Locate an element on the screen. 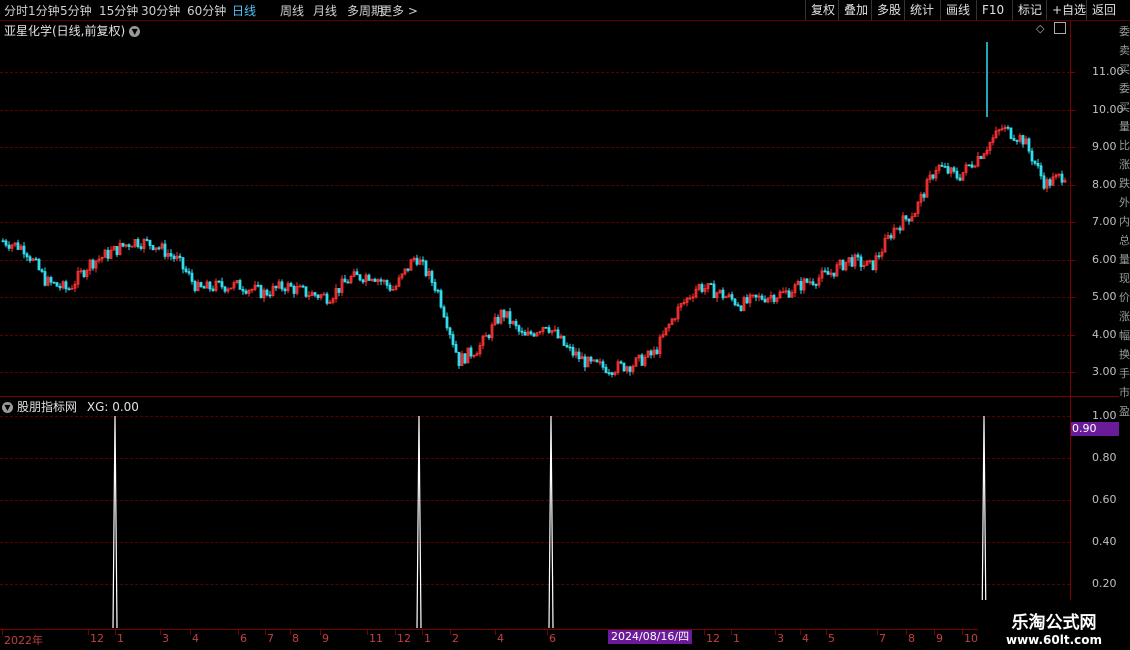 This screenshot has width=1130, height=650. x-tick-label: 3 is located at coordinates (165, 638).